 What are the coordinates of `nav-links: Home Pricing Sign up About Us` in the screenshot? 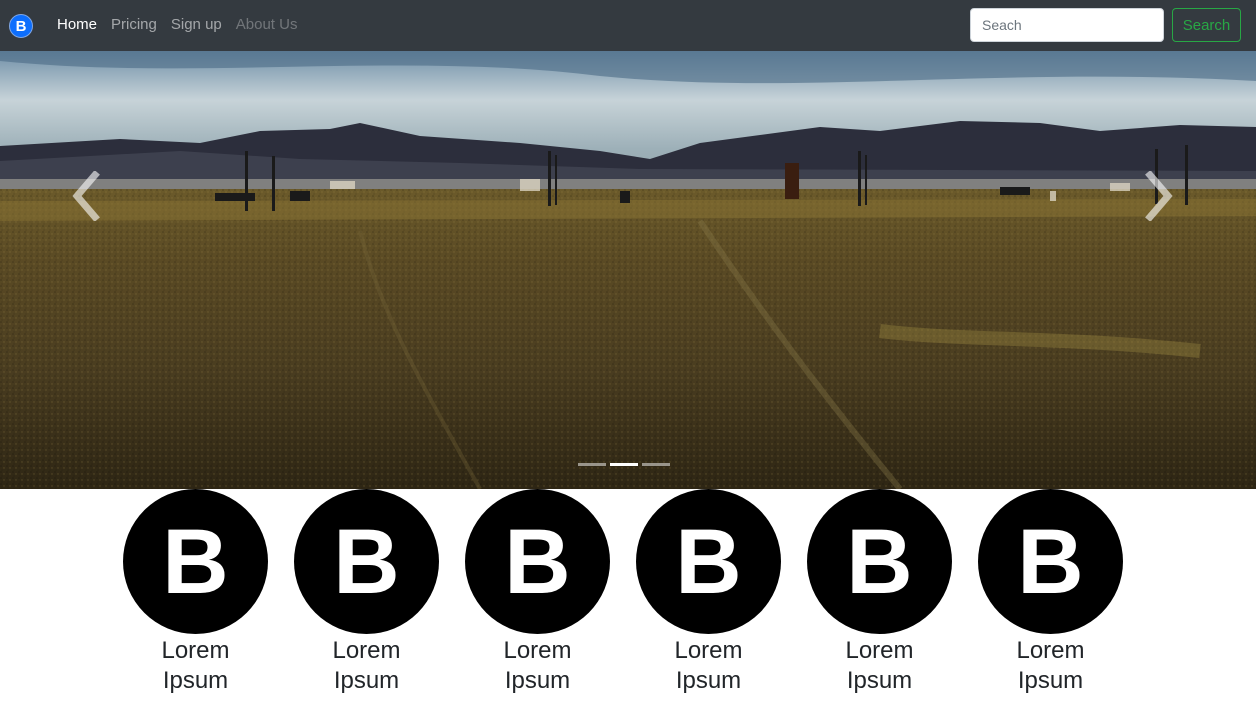 It's located at (184, 24).